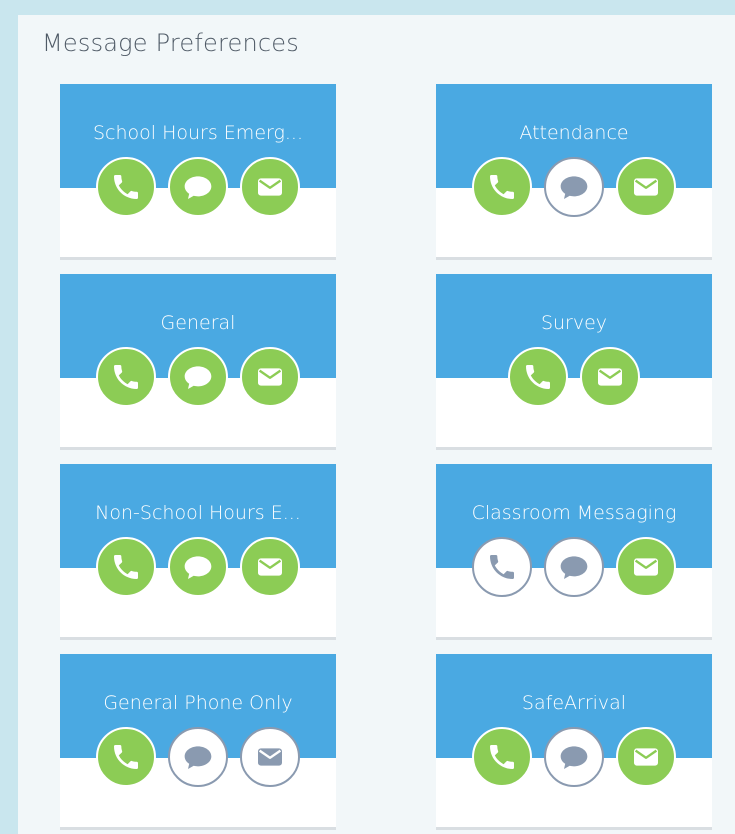 The image size is (735, 834). What do you see at coordinates (170, 43) in the screenshot?
I see `page-title: Message Preferences` at bounding box center [170, 43].